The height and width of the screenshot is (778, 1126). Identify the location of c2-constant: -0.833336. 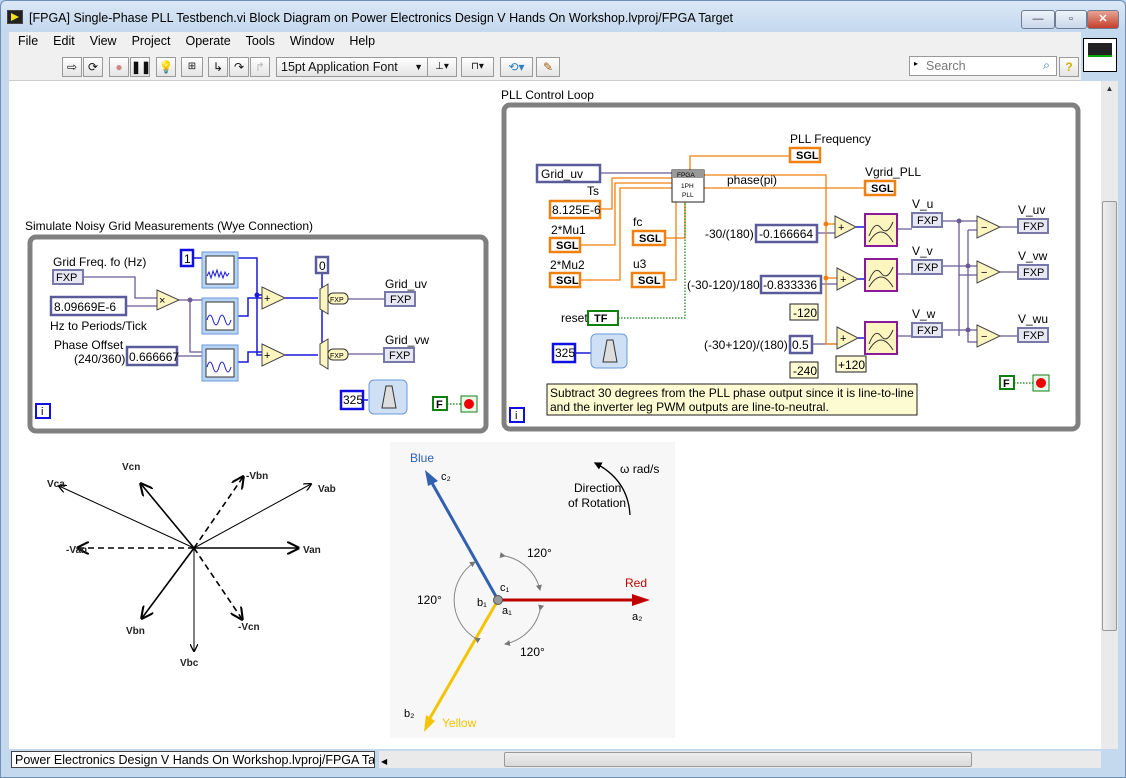
(790, 285).